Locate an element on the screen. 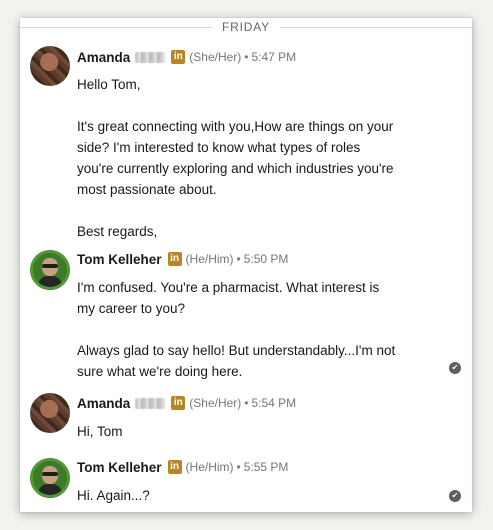 The image size is (493, 530). message-body: Hi. Again...? is located at coordinates (257, 495).